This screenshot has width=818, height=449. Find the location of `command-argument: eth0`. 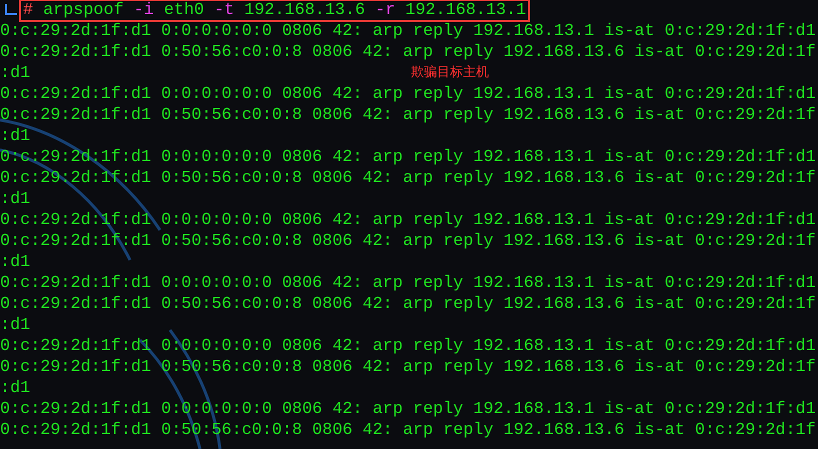

command-argument: eth0 is located at coordinates (184, 10).